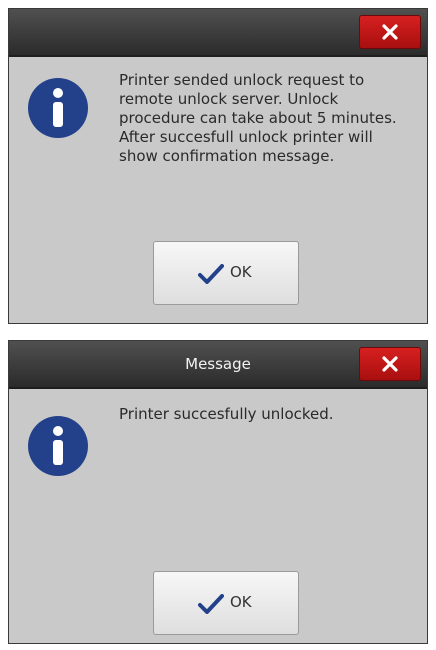 Image resolution: width=436 pixels, height=650 pixels. Describe the element at coordinates (226, 414) in the screenshot. I see `dialog-message: Printer succesfully unlocked.` at that location.